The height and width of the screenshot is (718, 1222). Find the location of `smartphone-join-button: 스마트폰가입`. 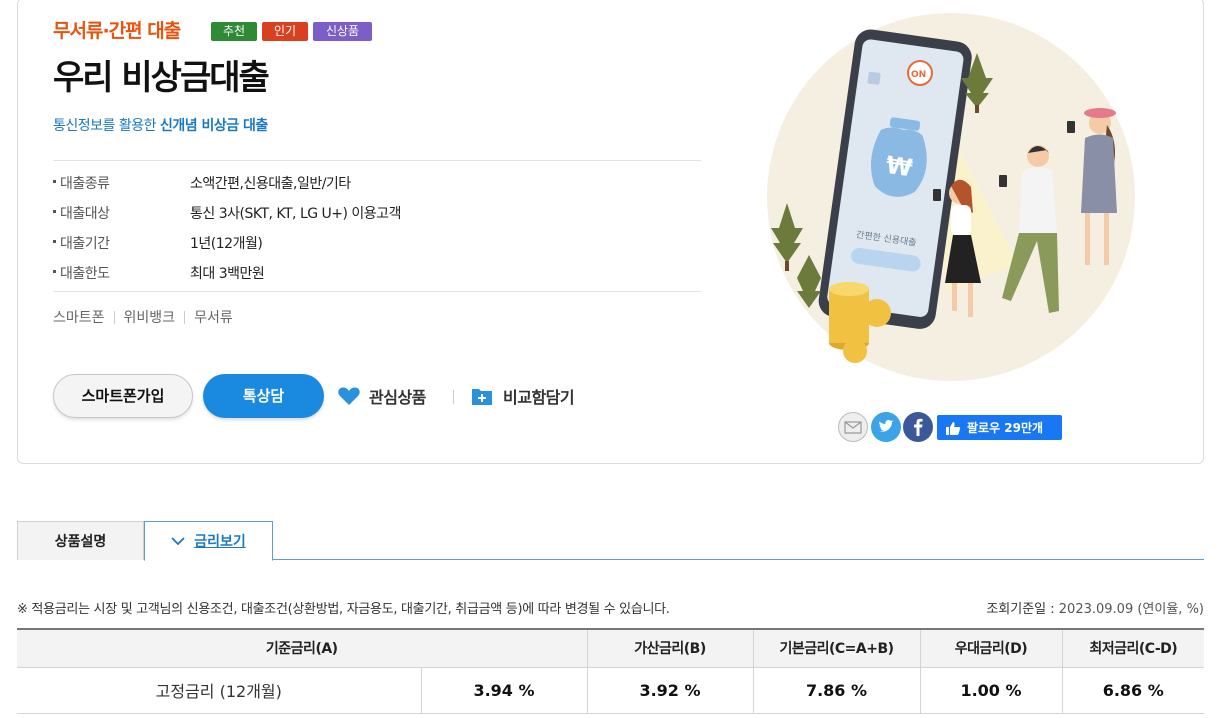

smartphone-join-button: 스마트폰가입 is located at coordinates (123, 396).